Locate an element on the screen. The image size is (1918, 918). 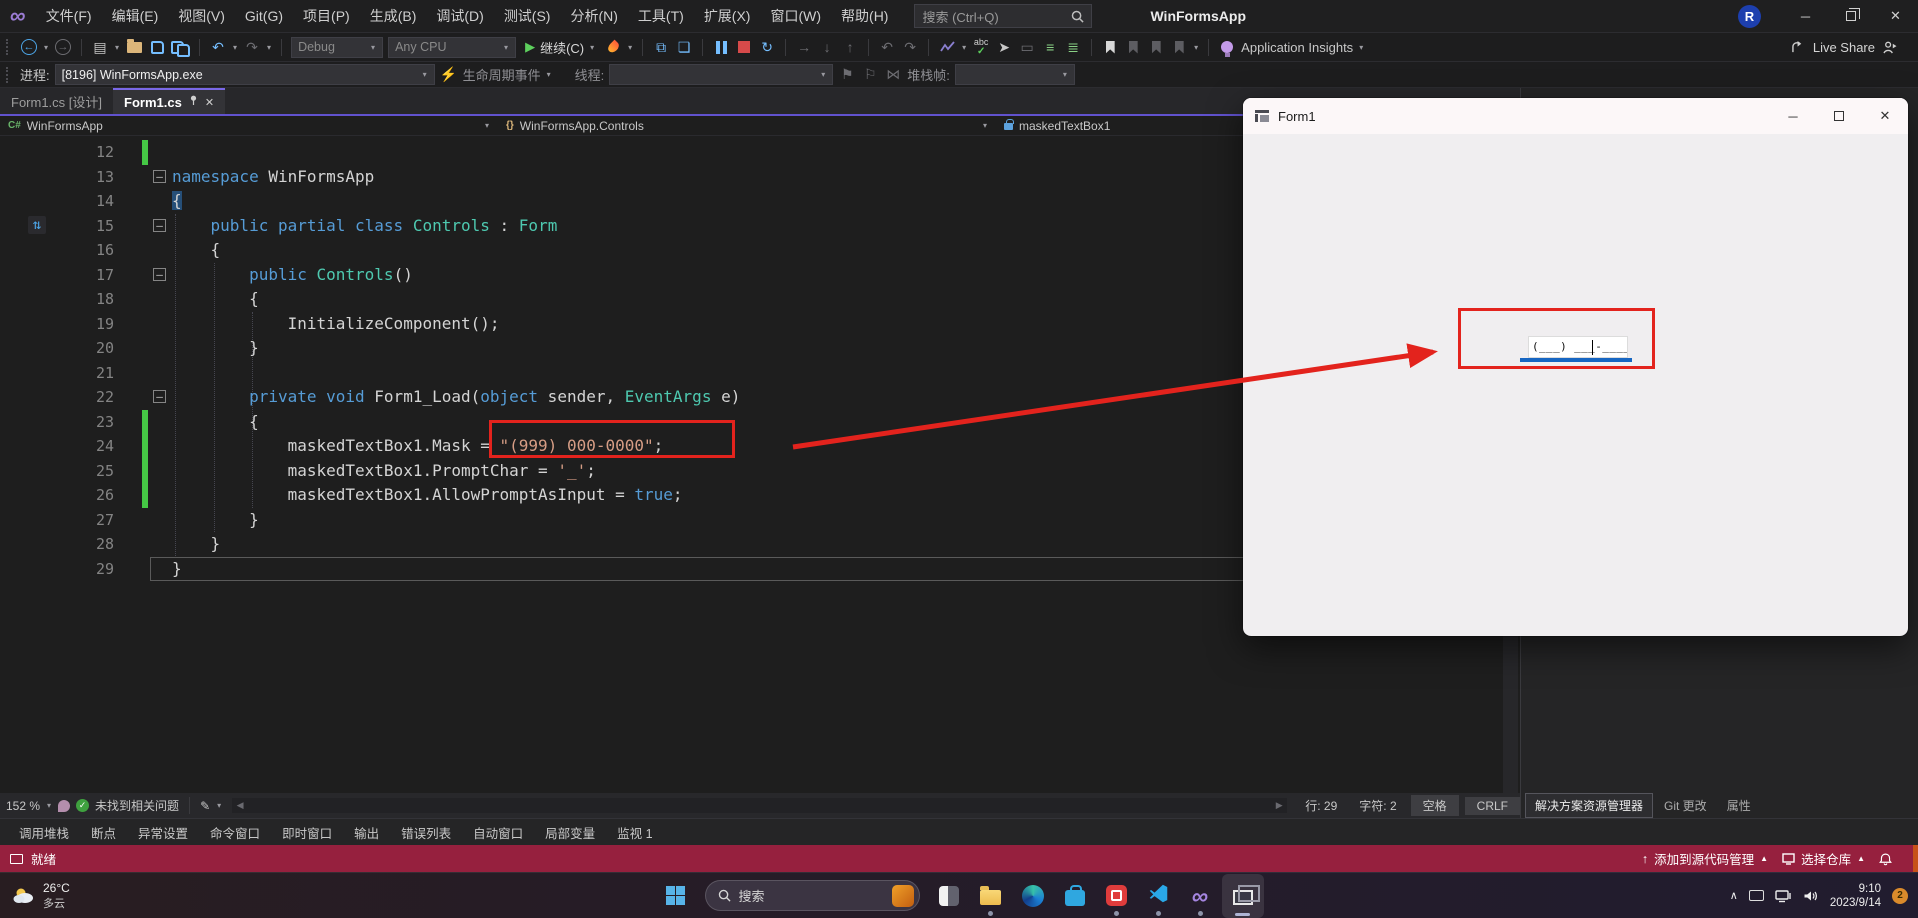
bottom-tab-call-stack: 调用堆栈 is located at coordinates (44, 832).